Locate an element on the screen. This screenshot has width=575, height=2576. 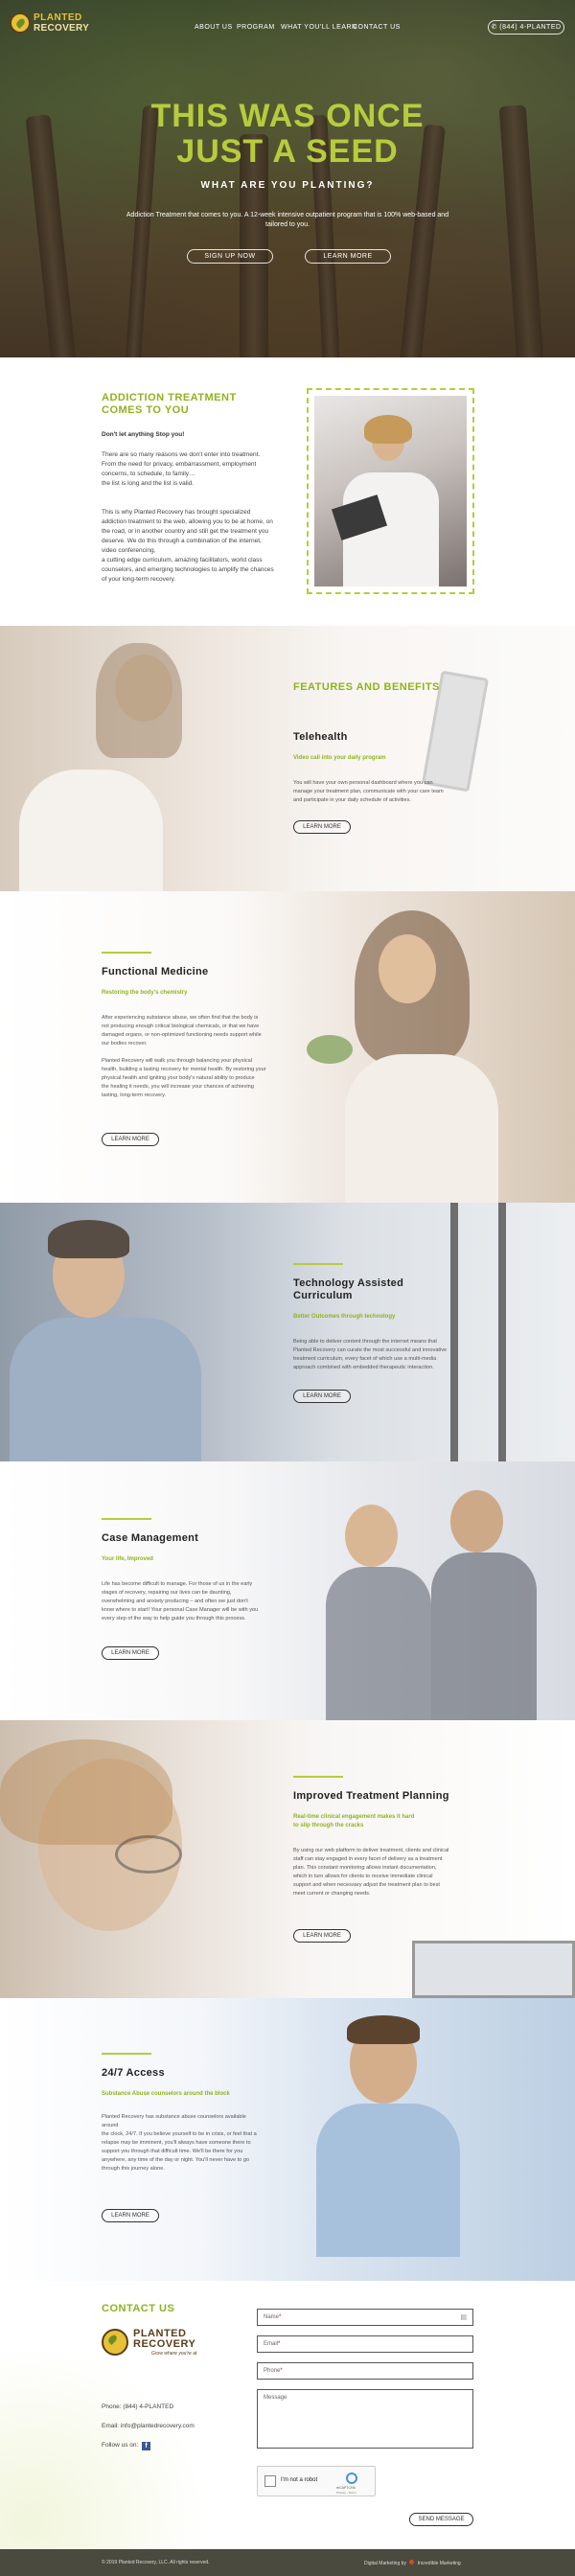
access-learn-more-button: LEARN MORE is located at coordinates (130, 2215).